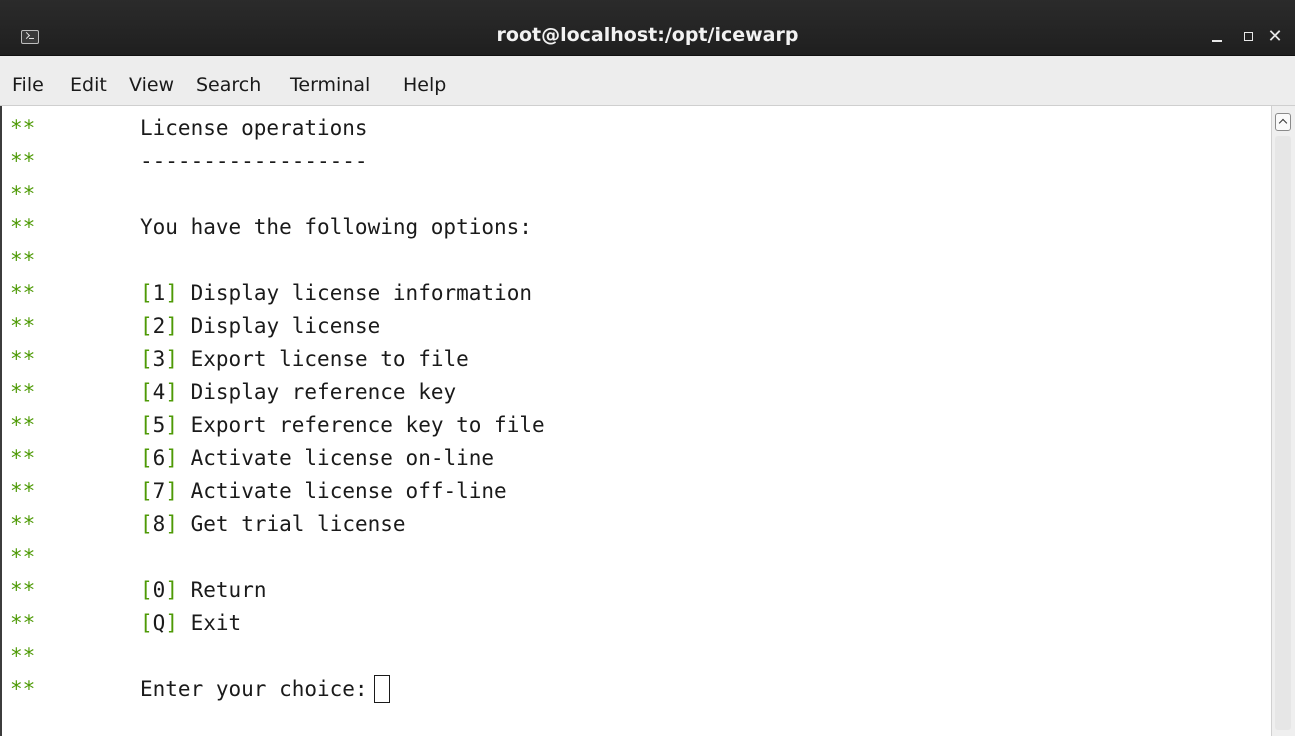  Describe the element at coordinates (342, 458) in the screenshot. I see `option-label: Activate license on-line` at that location.